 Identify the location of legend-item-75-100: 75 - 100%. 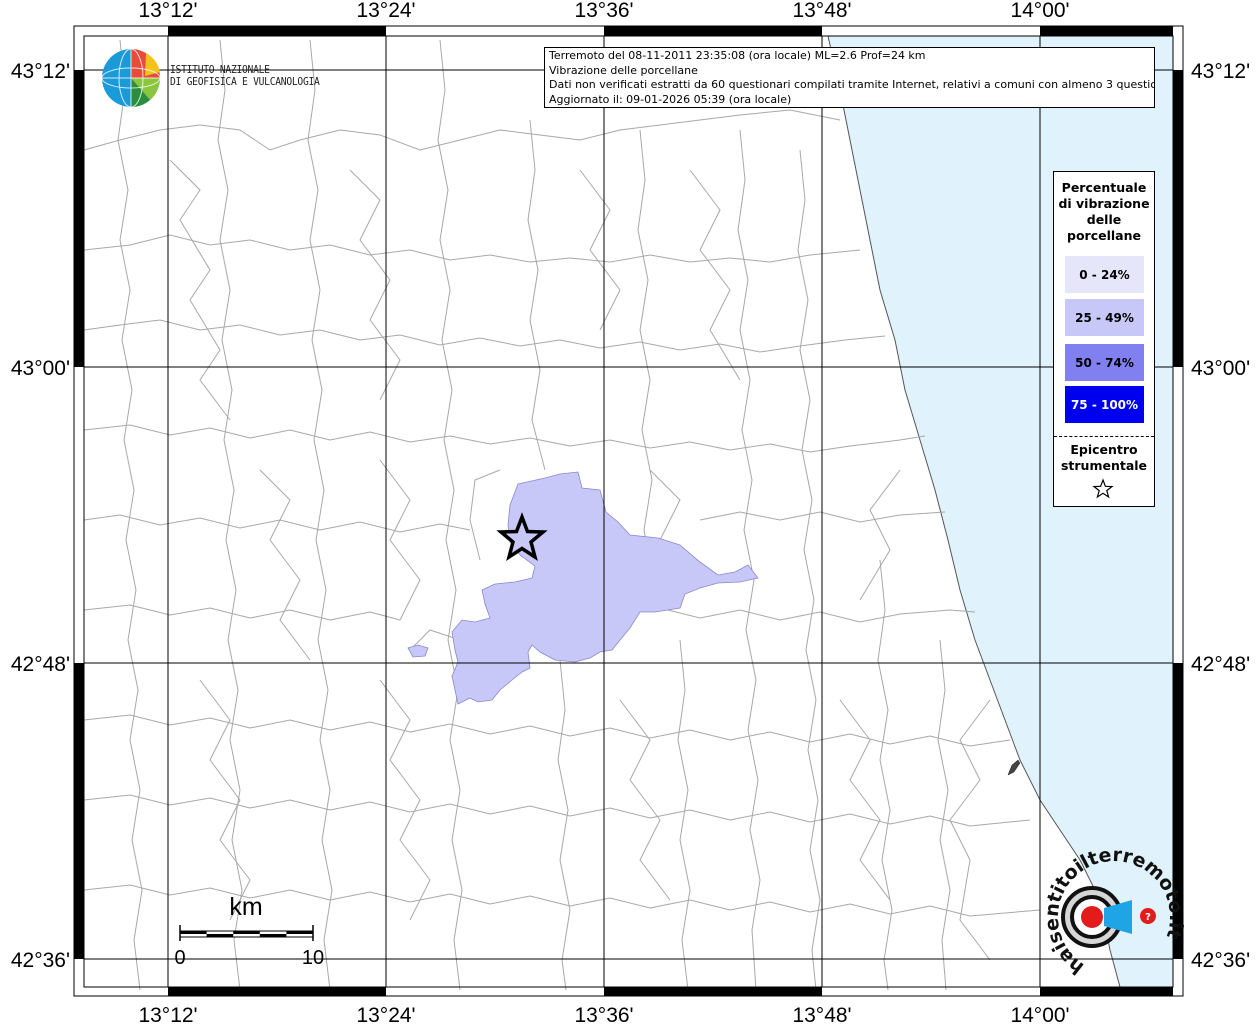
(1104, 404).